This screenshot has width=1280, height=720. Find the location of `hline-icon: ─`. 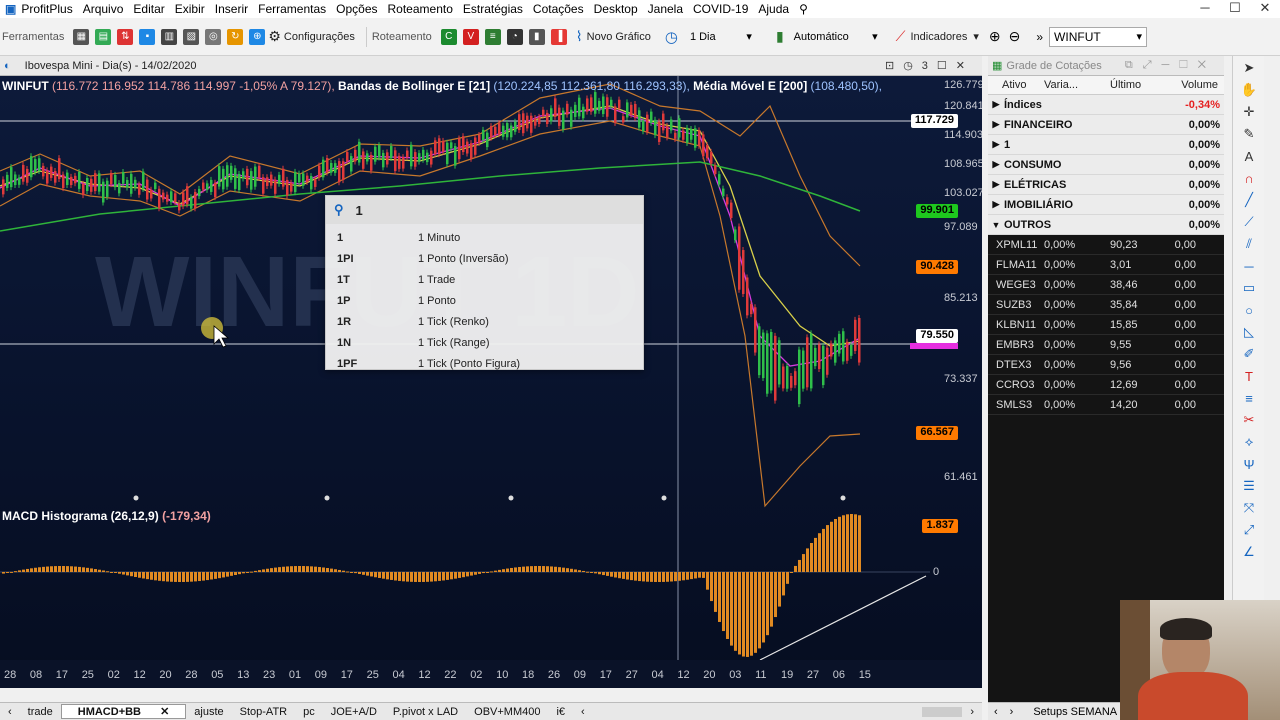

hline-icon: ─ is located at coordinates (1249, 266).